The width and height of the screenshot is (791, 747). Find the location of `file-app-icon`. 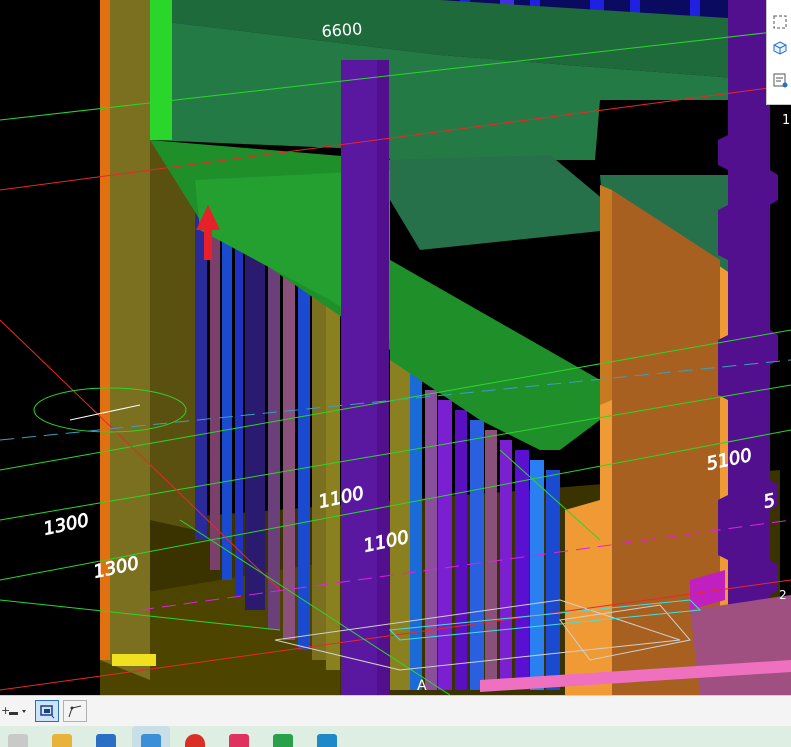

file-app-icon is located at coordinates (18, 740).